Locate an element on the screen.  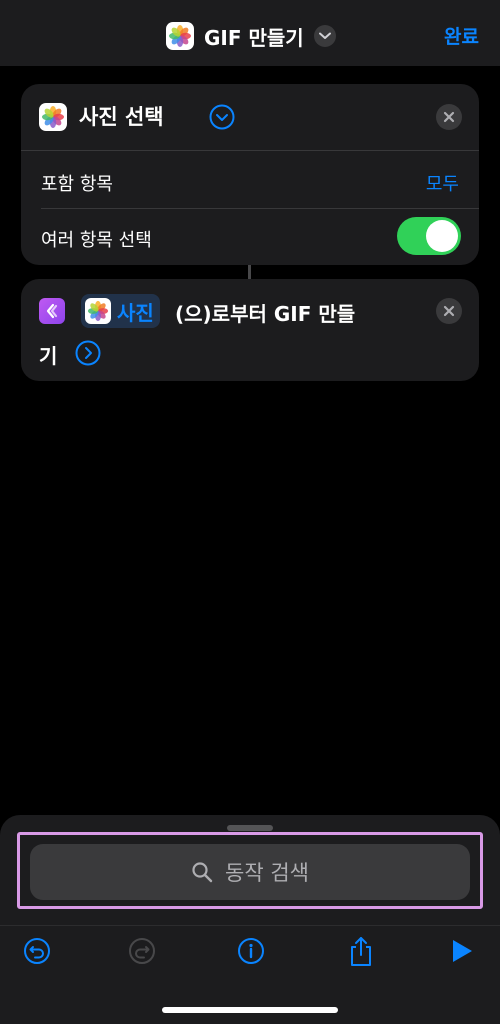
done-button: 완료 is located at coordinates (461, 35).